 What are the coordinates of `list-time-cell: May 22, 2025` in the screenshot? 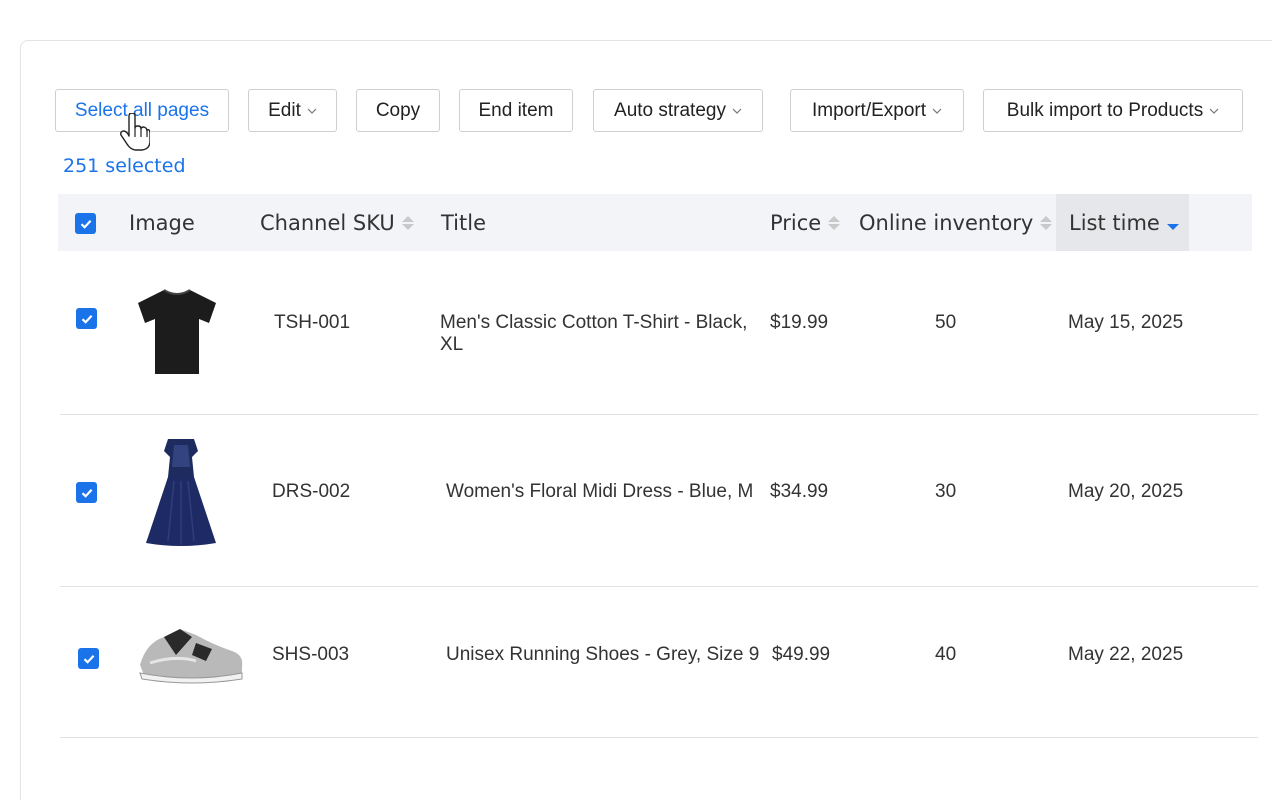 It's located at (1126, 654).